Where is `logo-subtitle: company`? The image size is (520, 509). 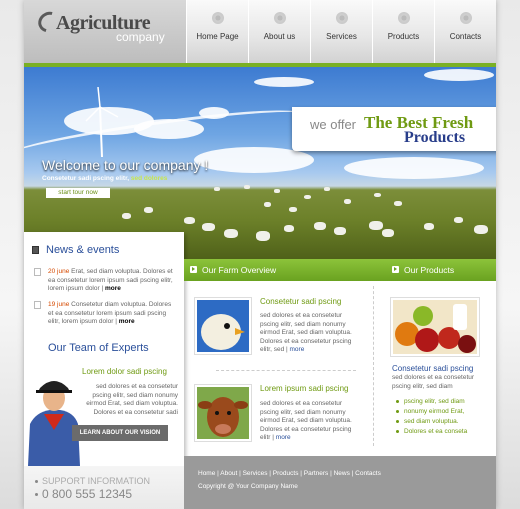 logo-subtitle: company is located at coordinates (140, 37).